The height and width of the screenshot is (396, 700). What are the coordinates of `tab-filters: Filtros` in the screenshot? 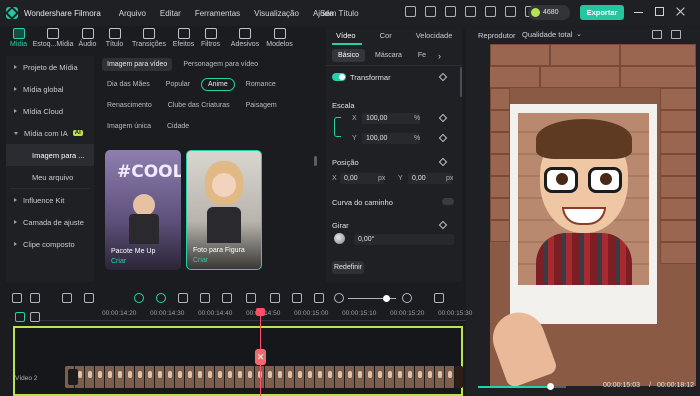 It's located at (210, 40).